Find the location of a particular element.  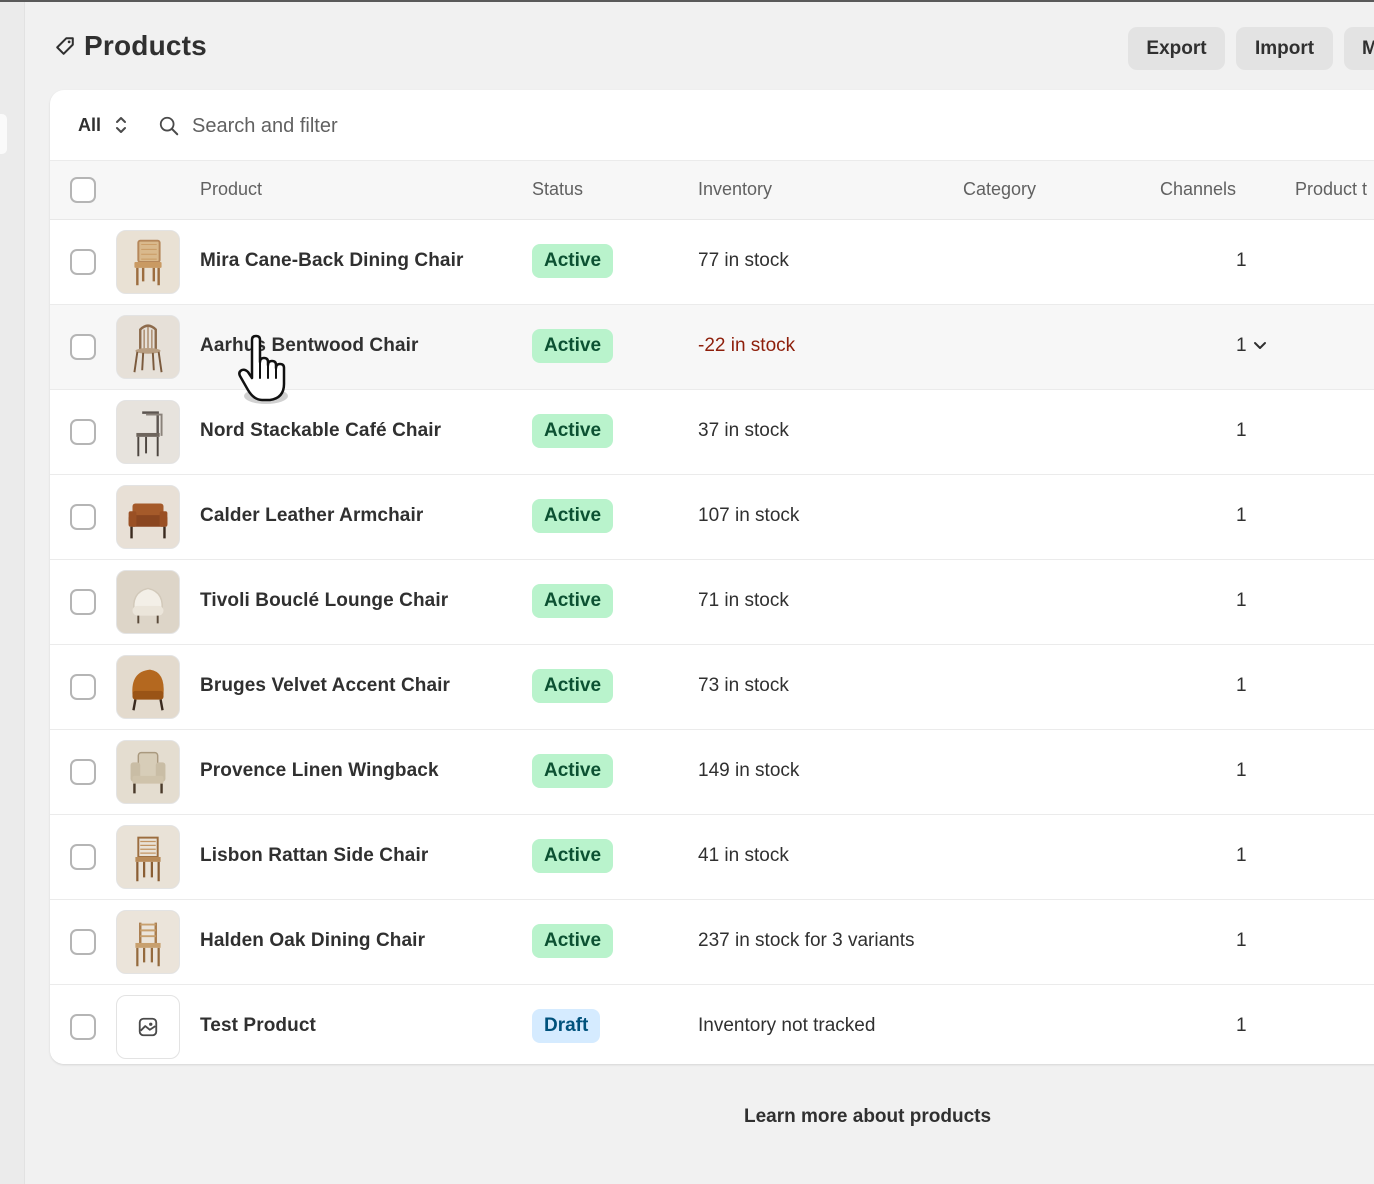

column-header-channels: Channels is located at coordinates (1198, 189).